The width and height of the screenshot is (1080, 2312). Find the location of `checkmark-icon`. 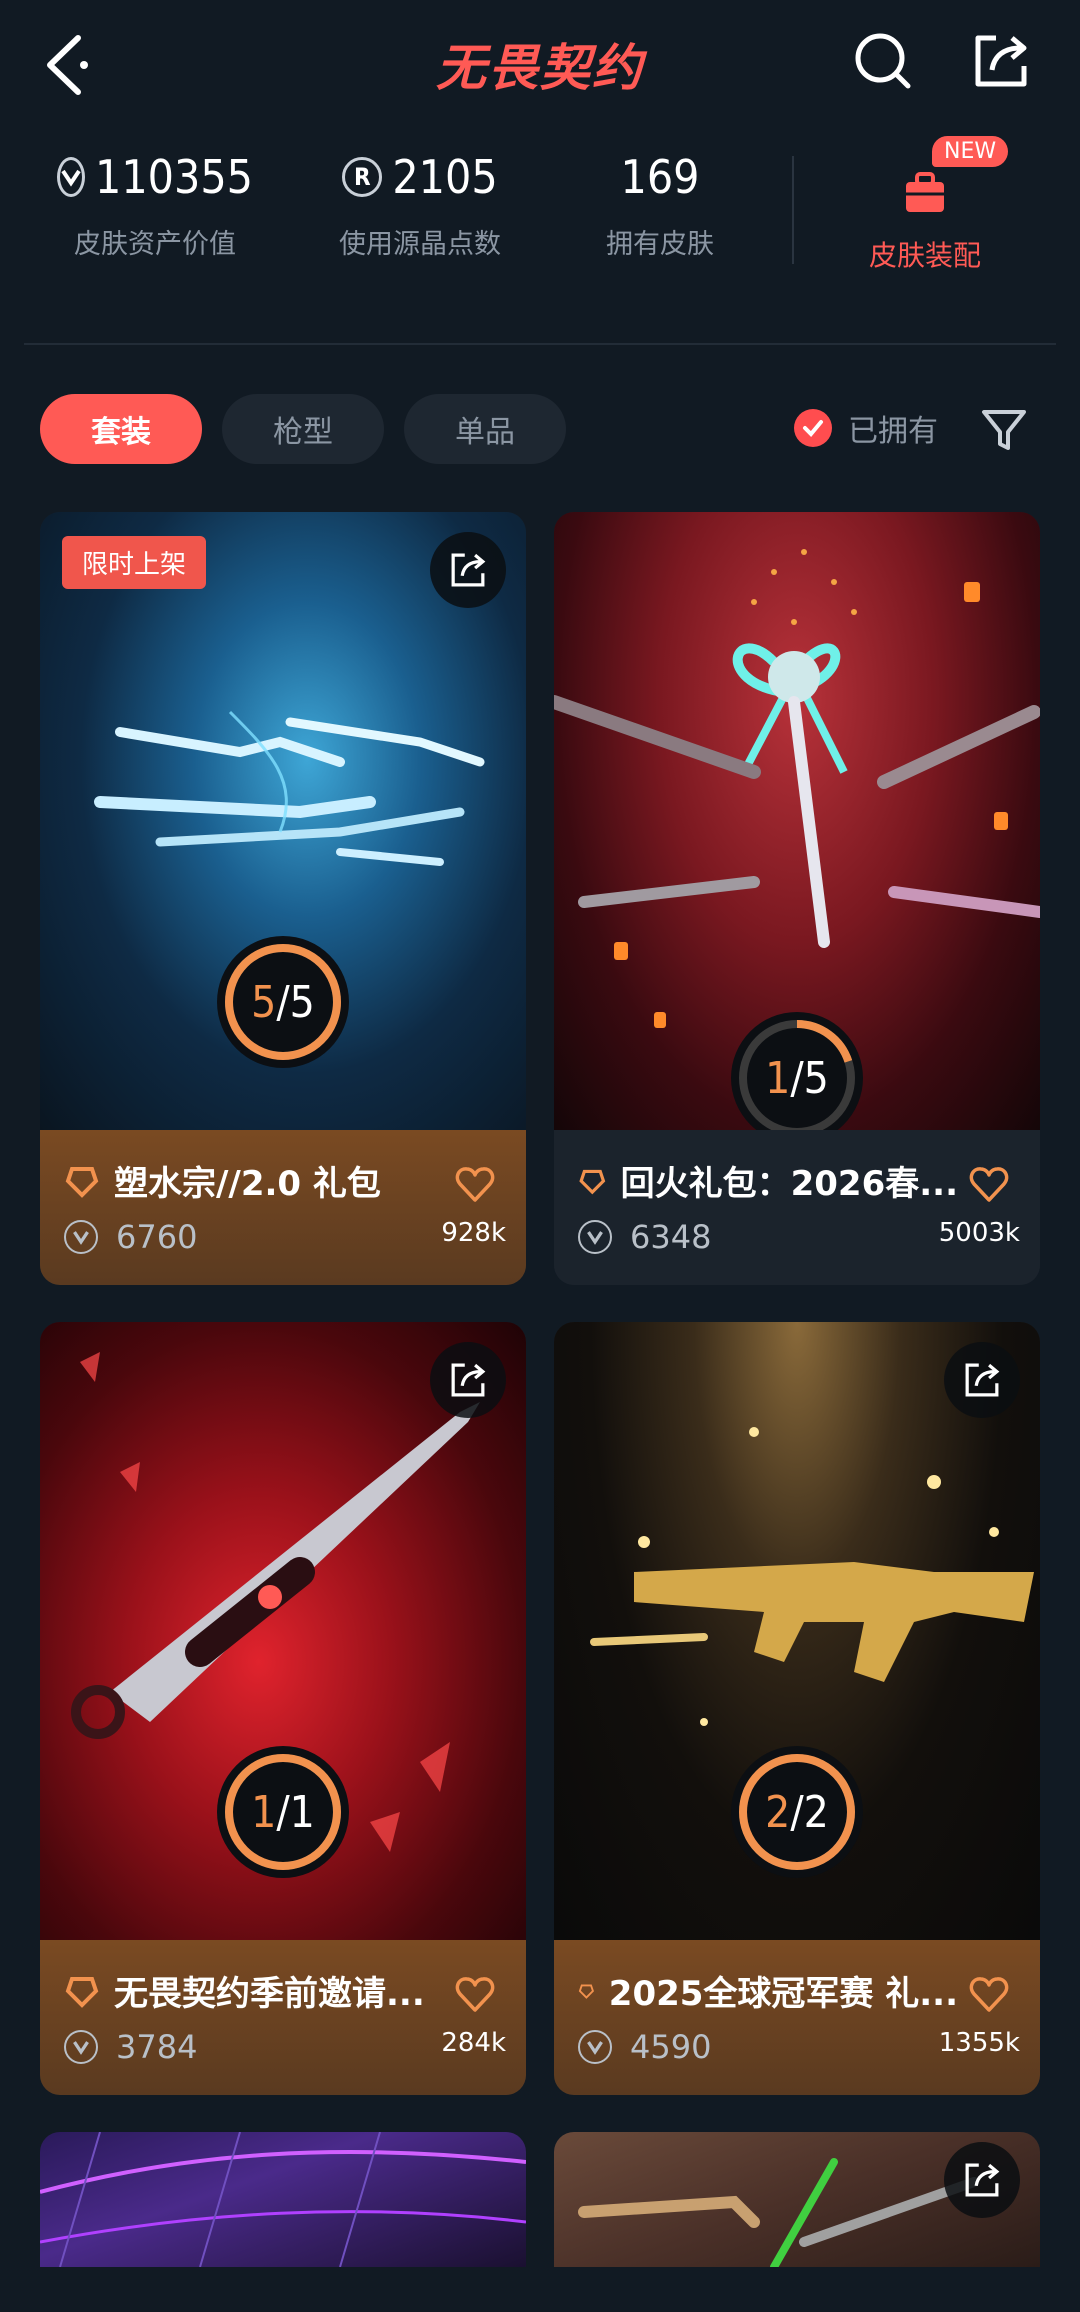

checkmark-icon is located at coordinates (813, 428).